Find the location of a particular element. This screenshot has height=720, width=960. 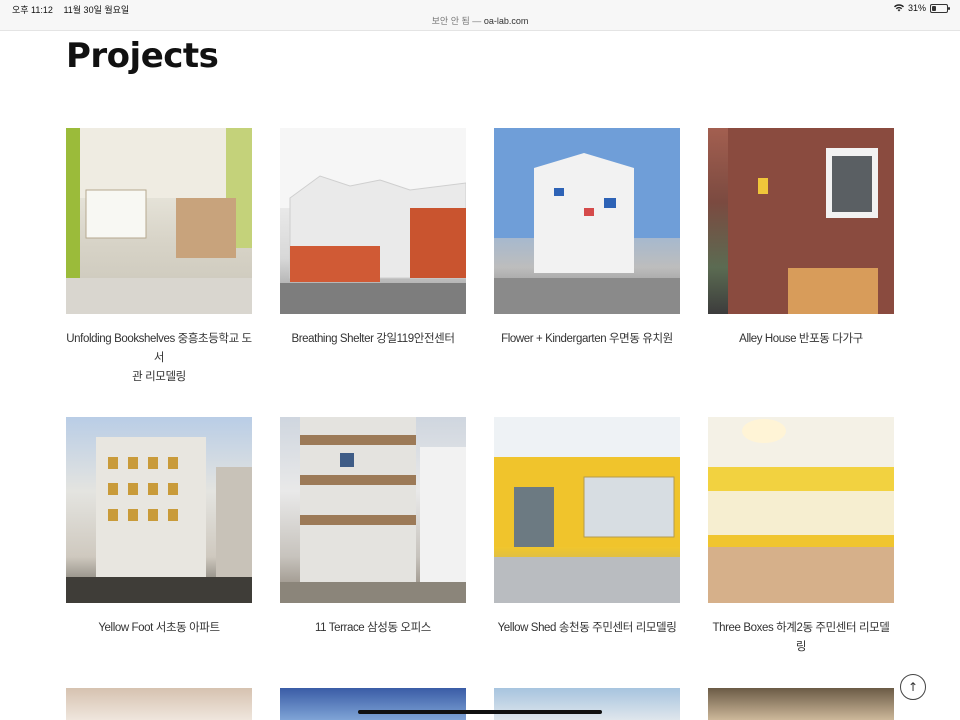

status-right: 31% is located at coordinates (921, 8).